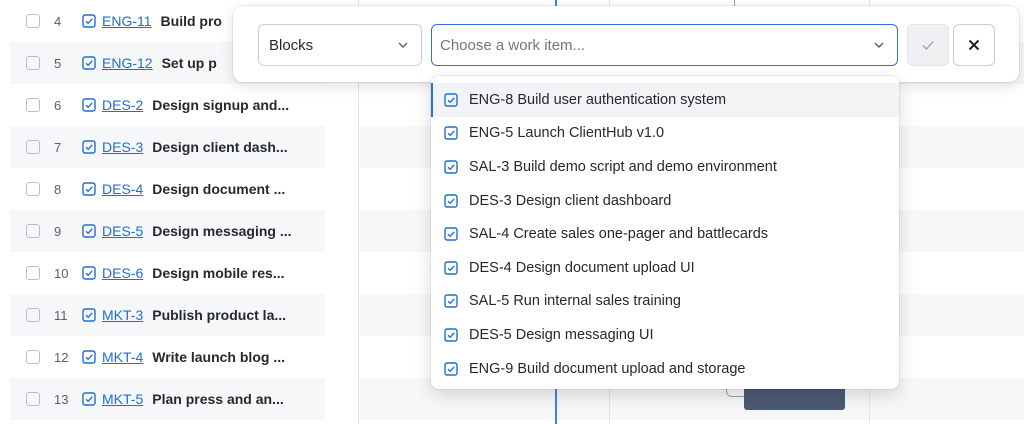 The width and height of the screenshot is (1024, 424). Describe the element at coordinates (58, 231) in the screenshot. I see `row-number: 9` at that location.